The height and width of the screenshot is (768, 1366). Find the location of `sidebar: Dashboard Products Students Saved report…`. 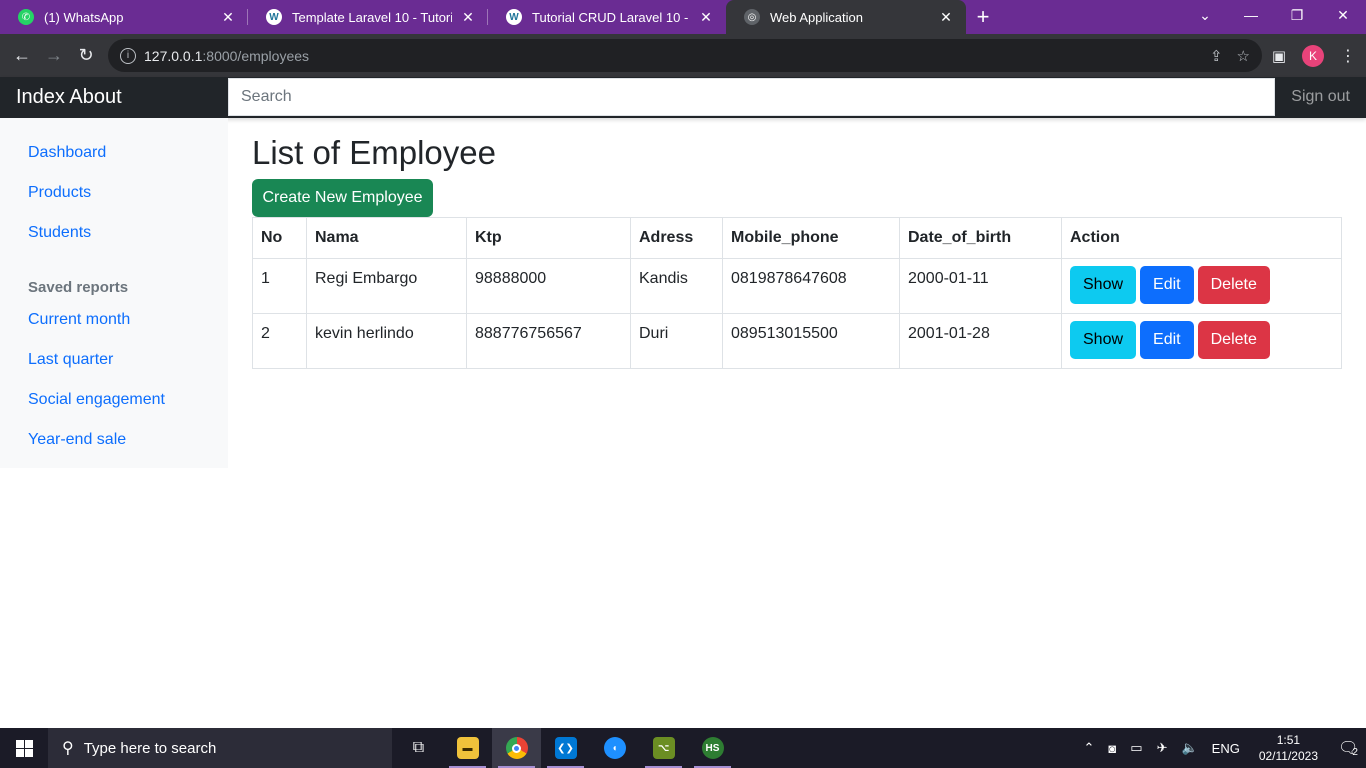

sidebar: Dashboard Products Students Saved report… is located at coordinates (114, 293).